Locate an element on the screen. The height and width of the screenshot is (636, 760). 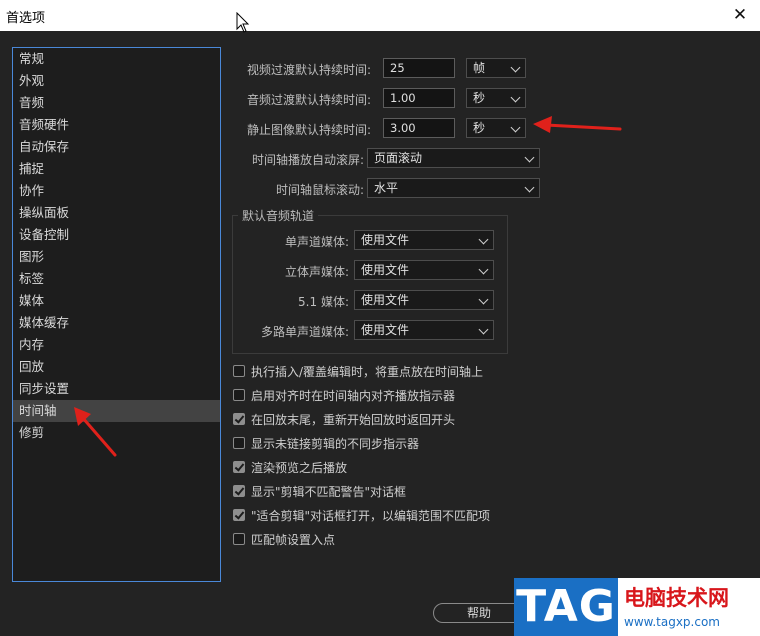
watermark-tag-text: TAG is located at coordinates (566, 607).